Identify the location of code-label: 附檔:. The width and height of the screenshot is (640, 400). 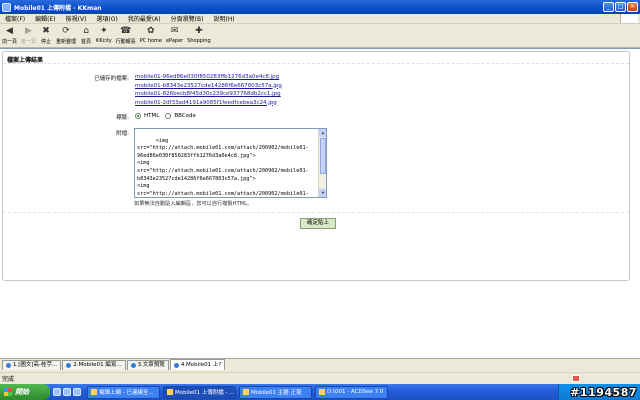
(122, 134).